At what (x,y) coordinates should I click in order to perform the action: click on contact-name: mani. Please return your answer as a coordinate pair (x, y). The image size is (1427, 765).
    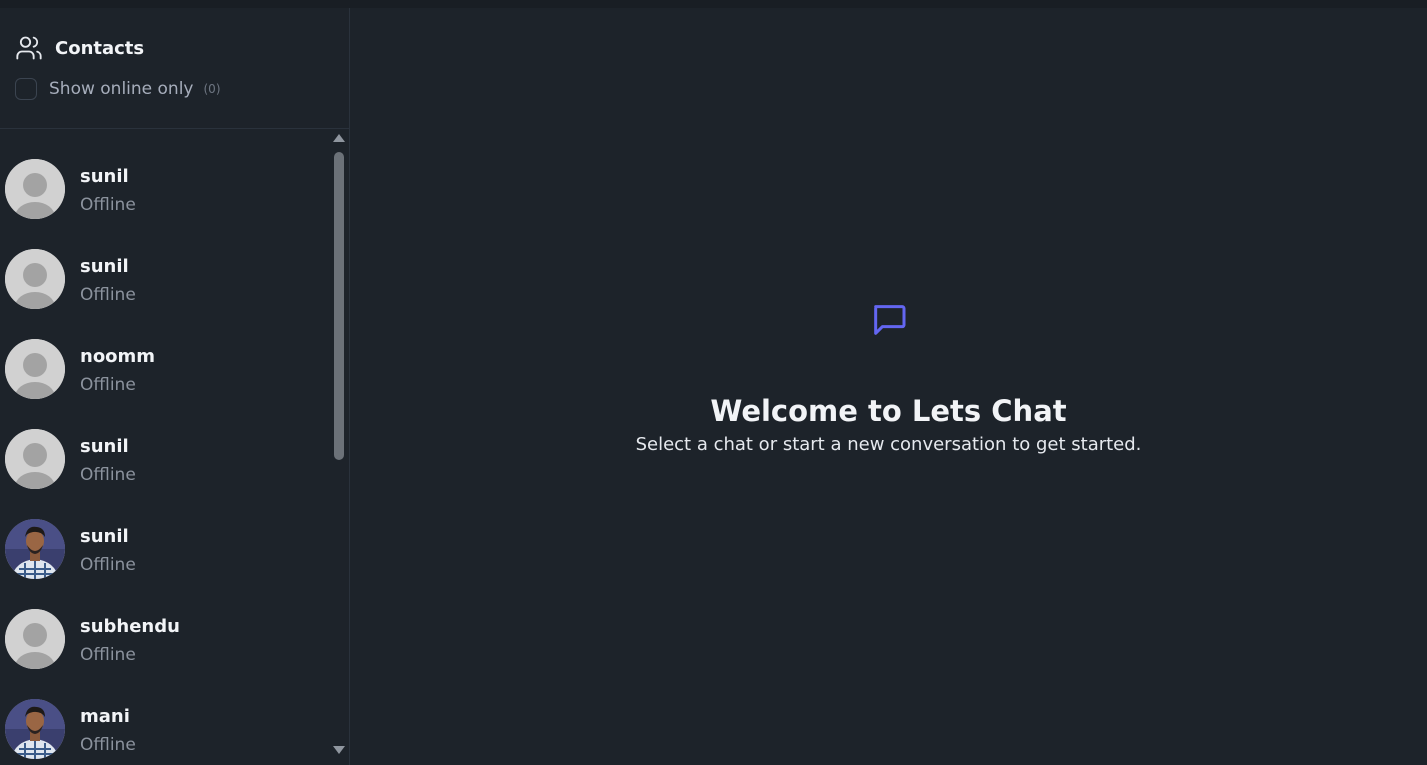
    Looking at the image, I should click on (105, 716).